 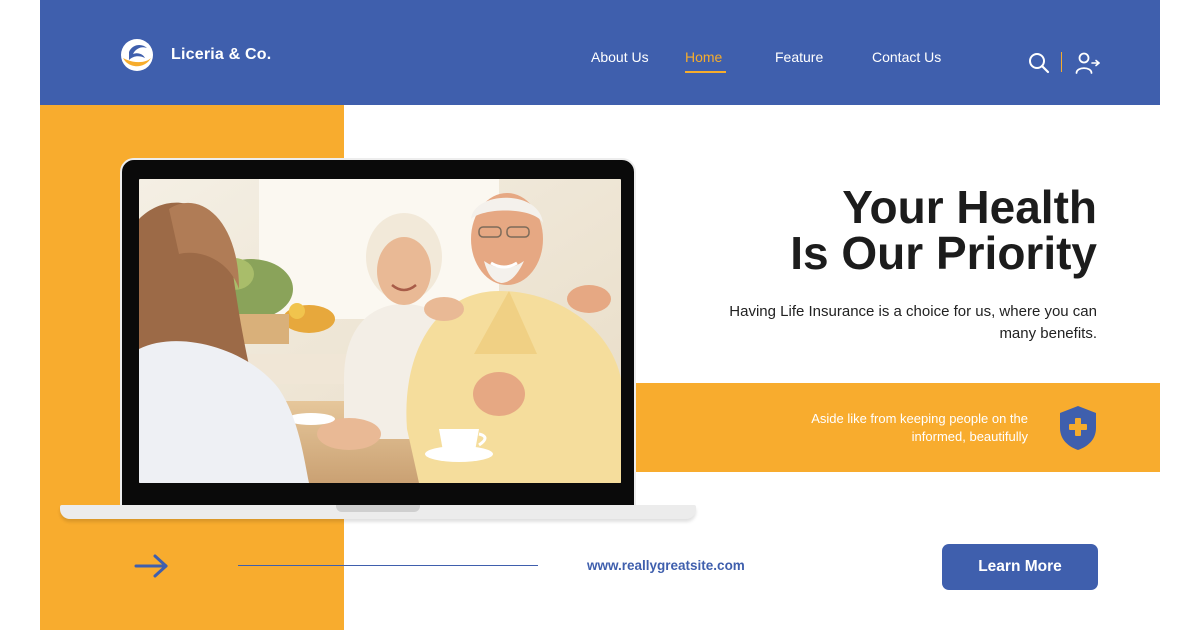 What do you see at coordinates (666, 565) in the screenshot?
I see `website-link: www.reallygreatsite.com` at bounding box center [666, 565].